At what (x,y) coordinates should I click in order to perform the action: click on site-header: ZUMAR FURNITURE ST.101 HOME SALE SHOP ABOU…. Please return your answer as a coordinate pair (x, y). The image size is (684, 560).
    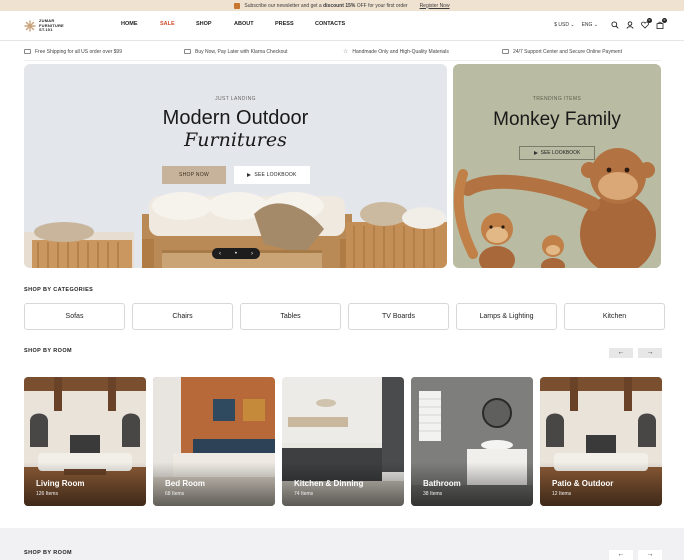
    Looking at the image, I should click on (342, 26).